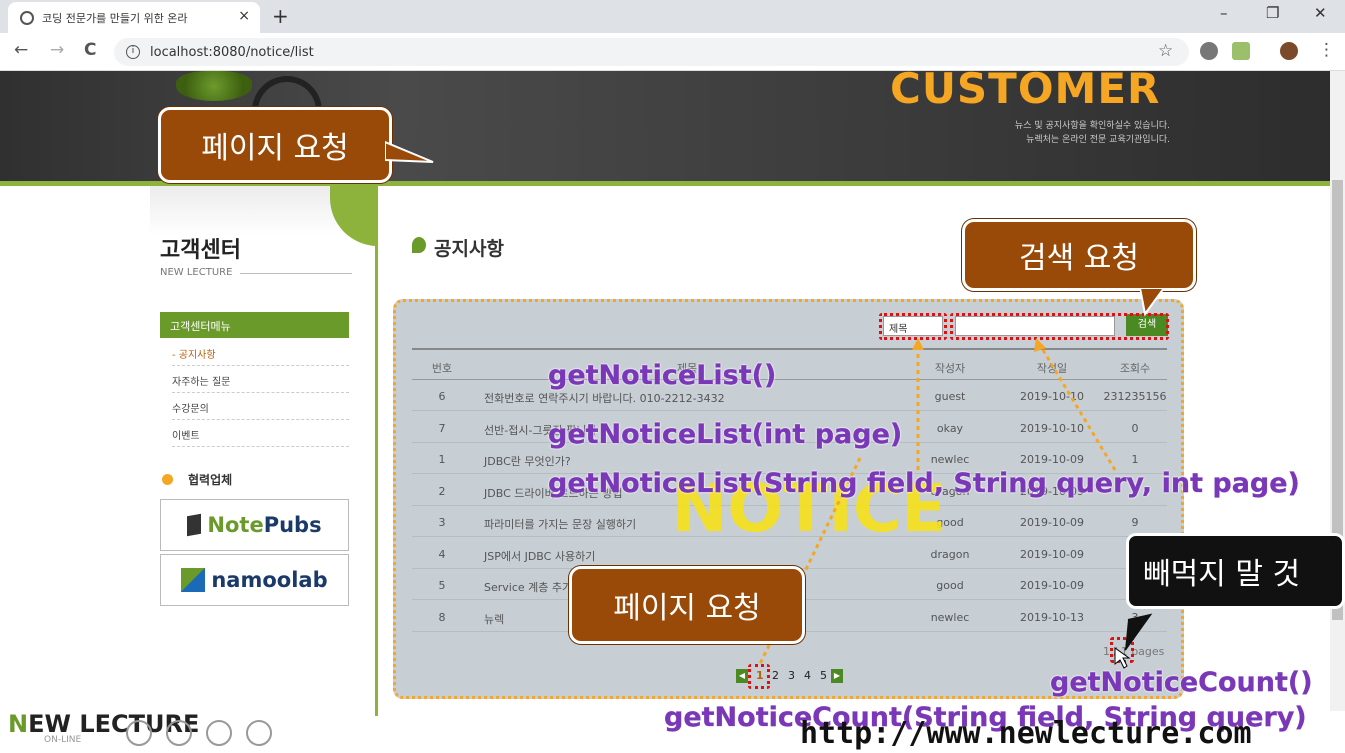 The image size is (1345, 753). I want to click on leaf-bullet-icon, so click(419, 245).